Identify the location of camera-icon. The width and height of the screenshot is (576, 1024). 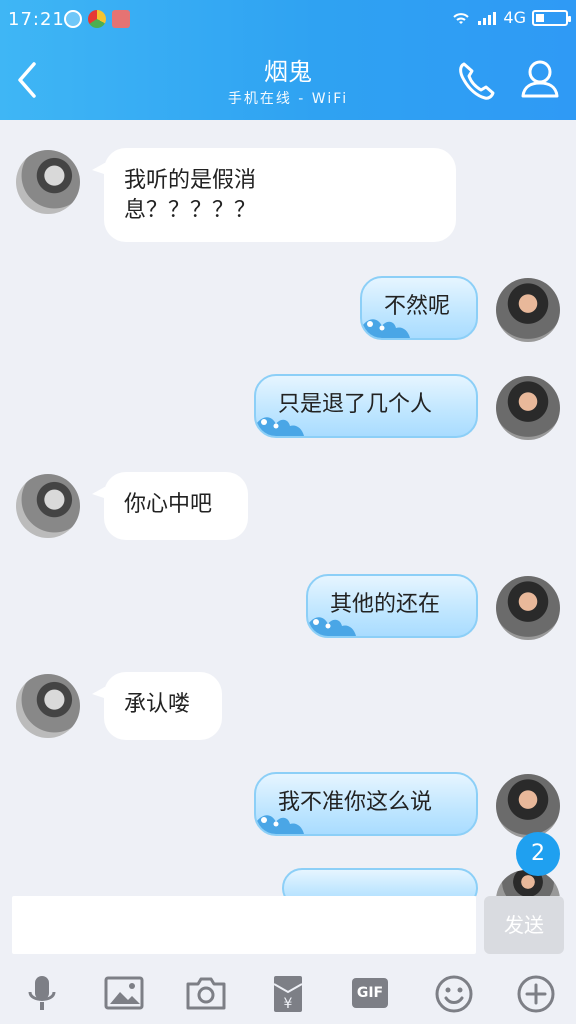
(206, 993).